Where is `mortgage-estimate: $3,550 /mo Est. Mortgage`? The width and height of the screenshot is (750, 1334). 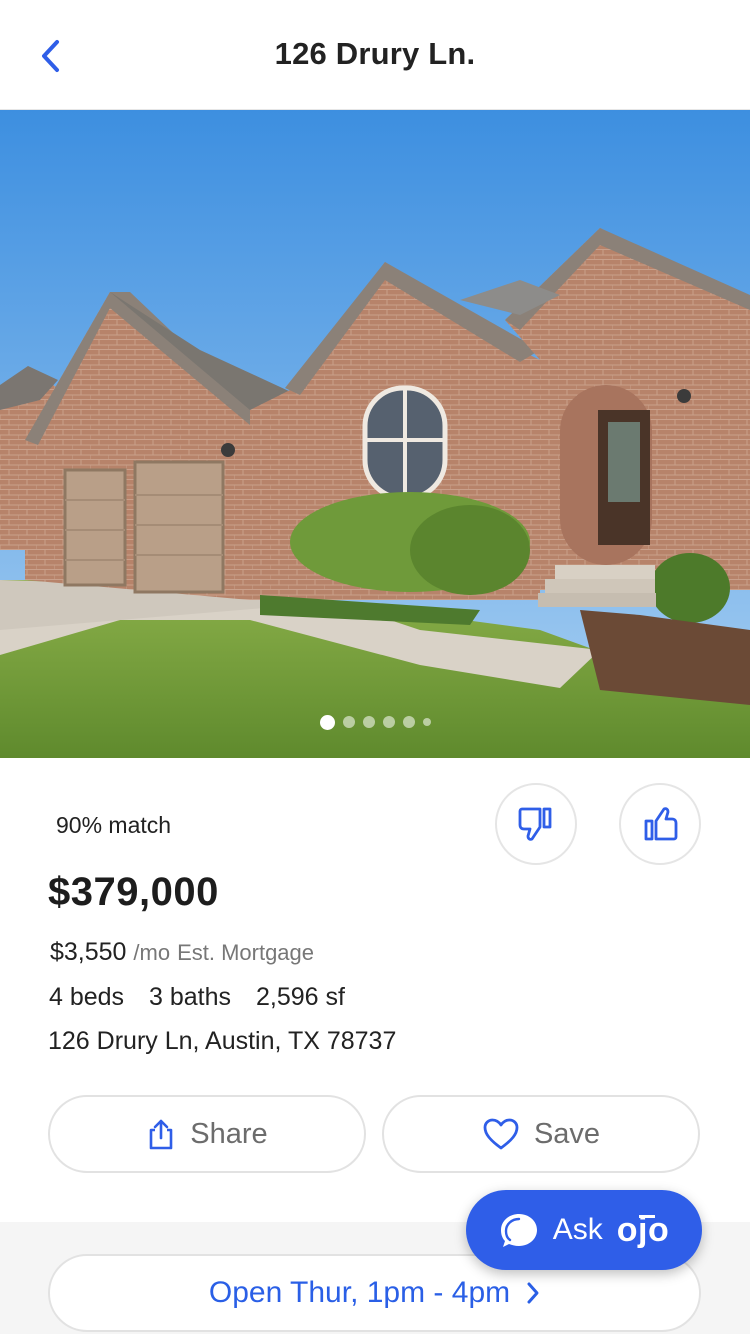
mortgage-estimate: $3,550 /mo Est. Mortgage is located at coordinates (182, 952).